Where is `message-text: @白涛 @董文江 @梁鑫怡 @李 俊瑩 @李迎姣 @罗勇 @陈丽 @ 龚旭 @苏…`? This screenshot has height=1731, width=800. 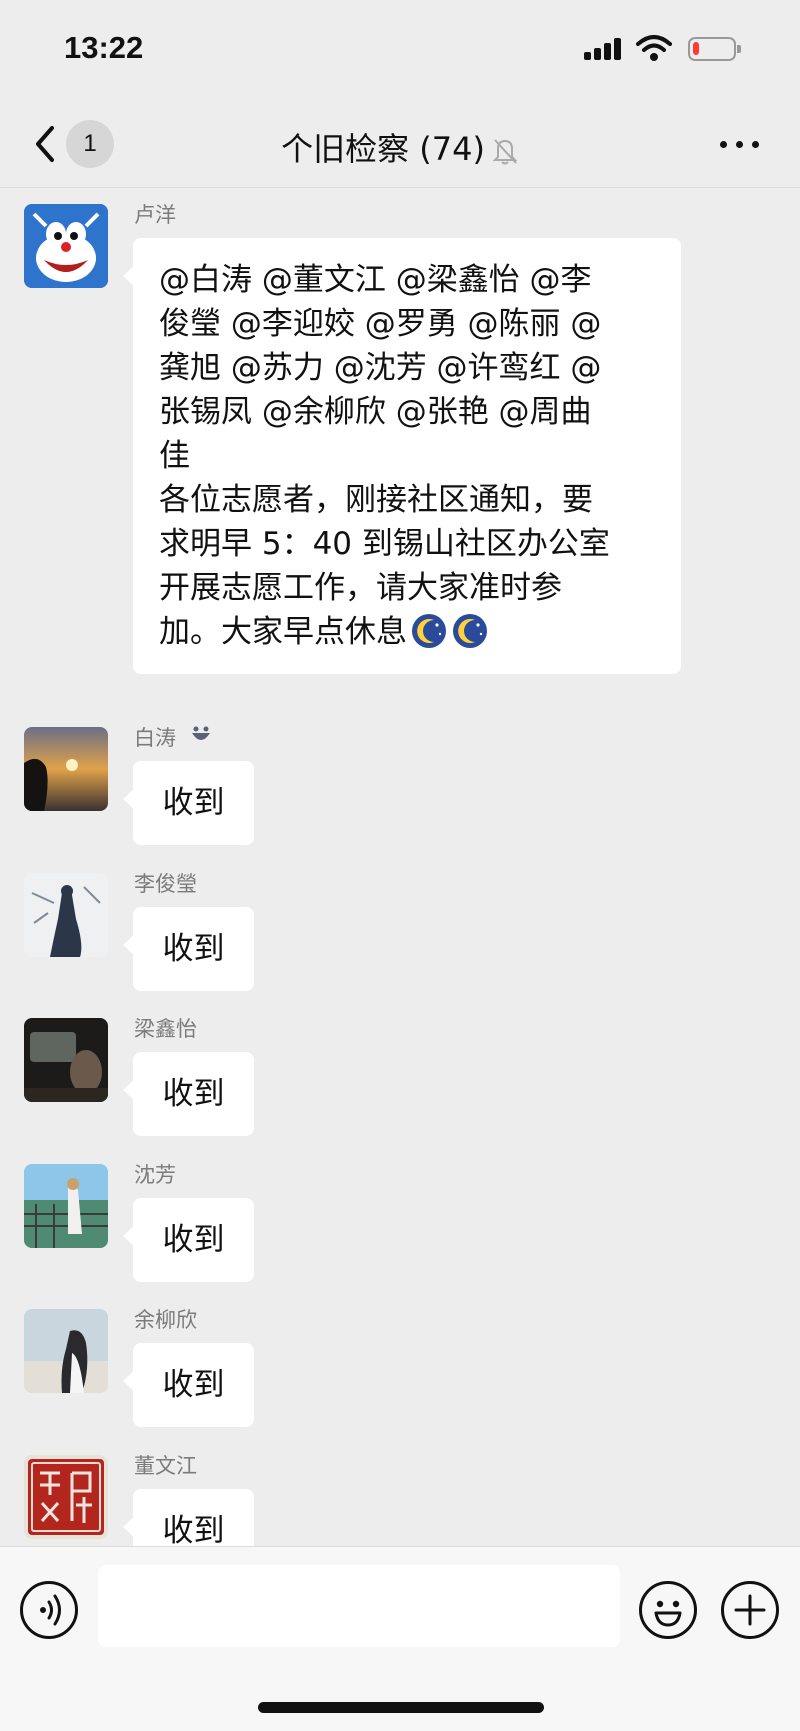
message-text: @白涛 @董文江 @梁鑫怡 @李 俊瑩 @李迎姣 @罗勇 @陈丽 @ 龚旭 @苏… is located at coordinates (384, 456).